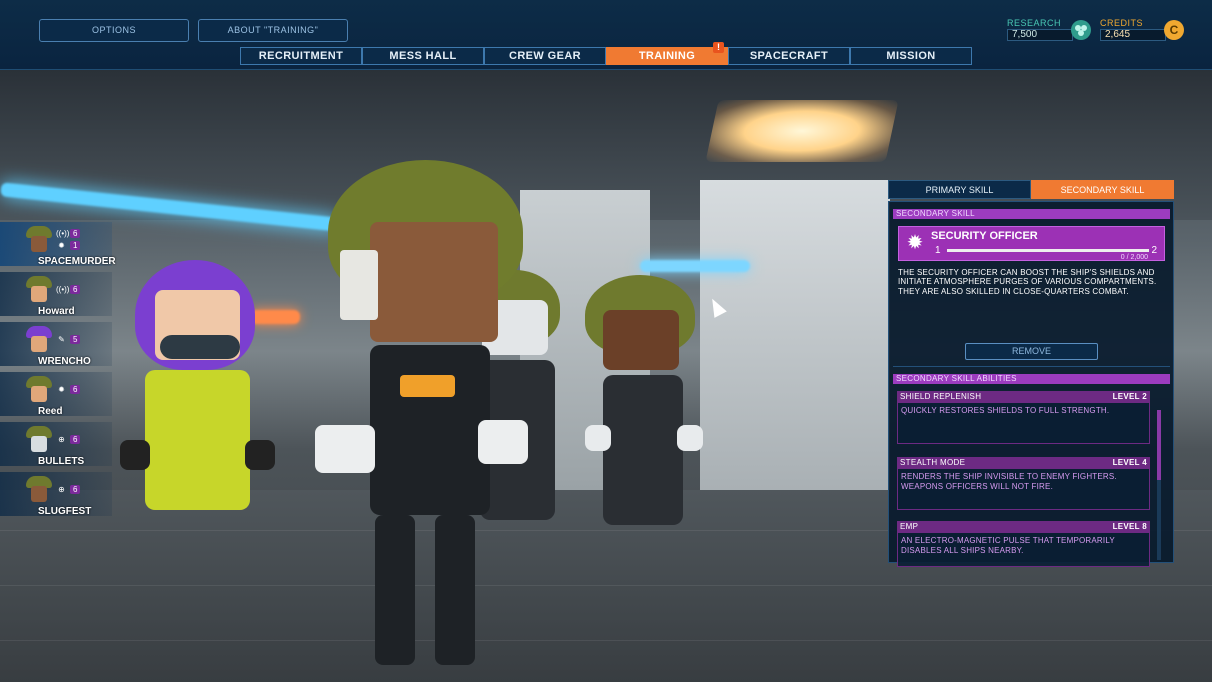  Describe the element at coordinates (301, 56) in the screenshot. I see `tab-recruitment: RECRUITMENT` at that location.